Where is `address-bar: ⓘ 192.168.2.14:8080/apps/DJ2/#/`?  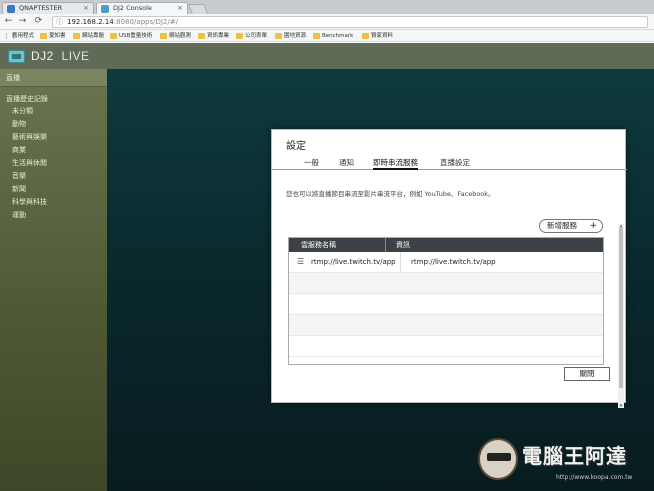 address-bar: ⓘ 192.168.2.14:8080/apps/DJ2/#/ is located at coordinates (350, 22).